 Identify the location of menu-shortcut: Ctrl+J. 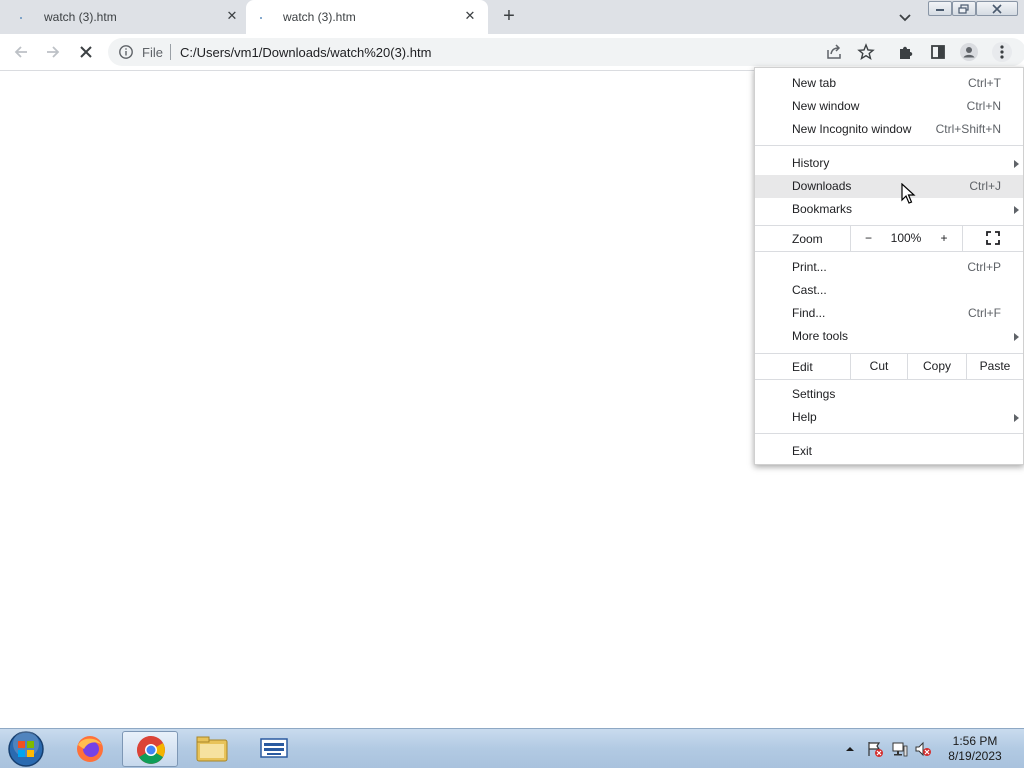
(985, 186).